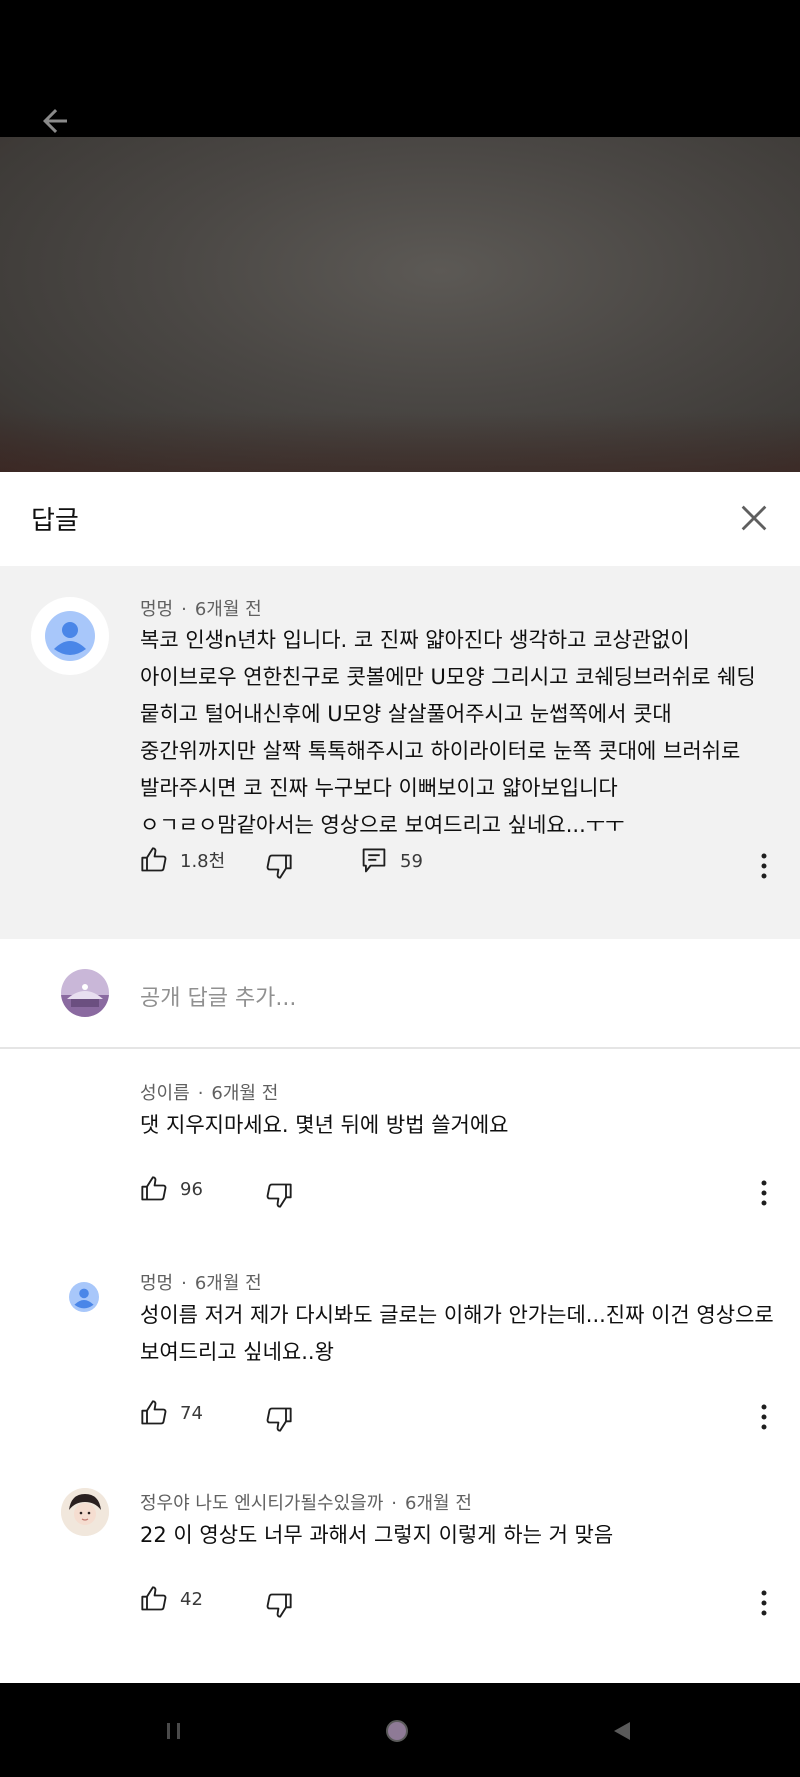 This screenshot has width=800, height=1777. Describe the element at coordinates (261, 1503) in the screenshot. I see `reply-author: 정우야 나도 엔시티가될수있을까` at that location.